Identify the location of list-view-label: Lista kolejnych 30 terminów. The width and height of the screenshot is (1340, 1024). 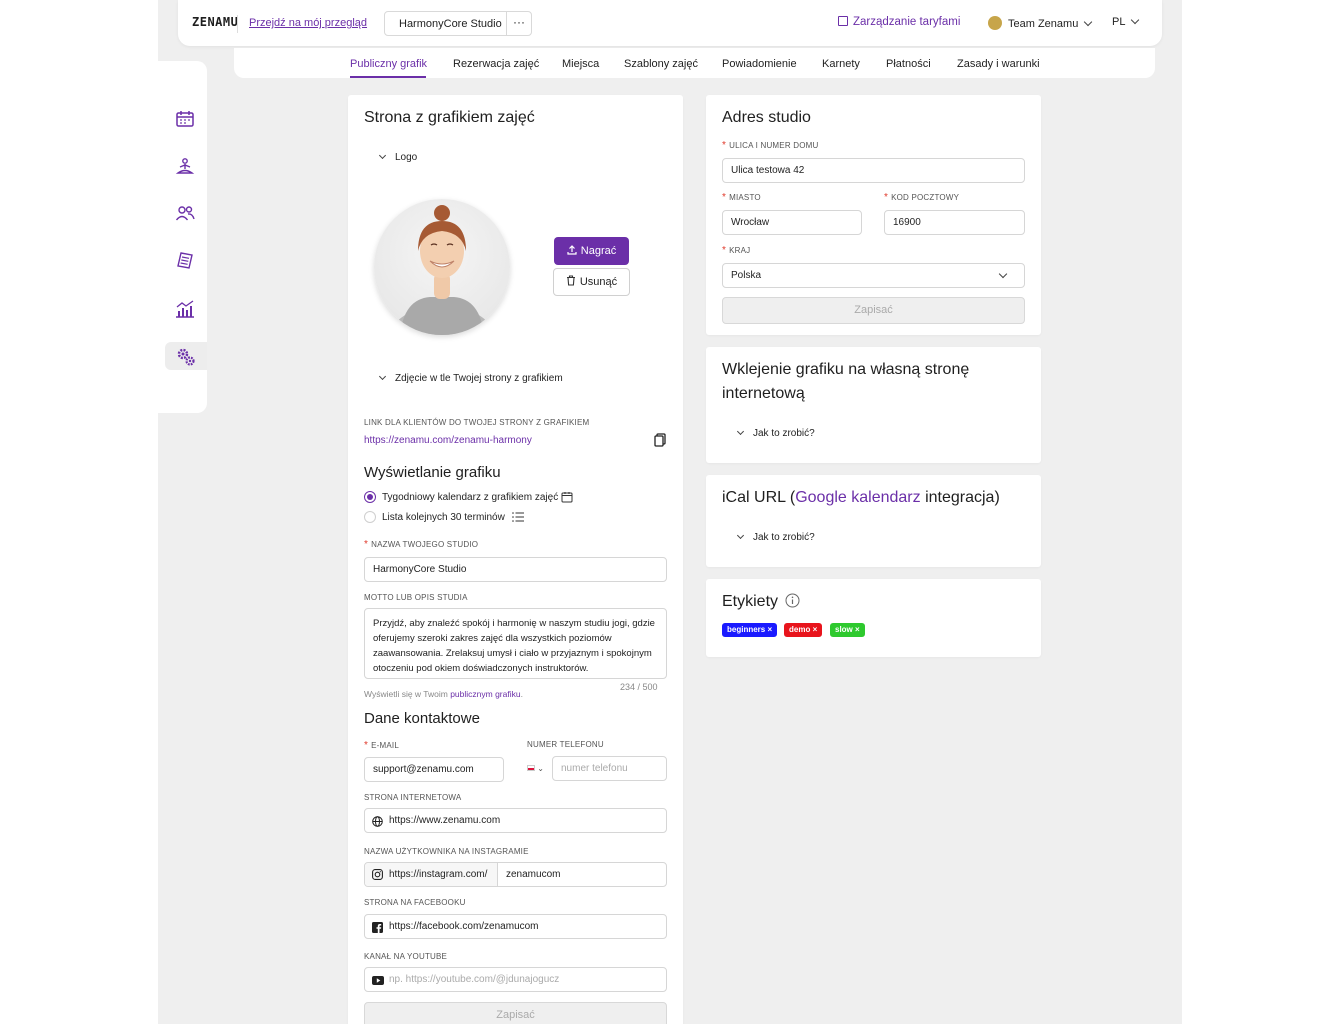
(443, 517).